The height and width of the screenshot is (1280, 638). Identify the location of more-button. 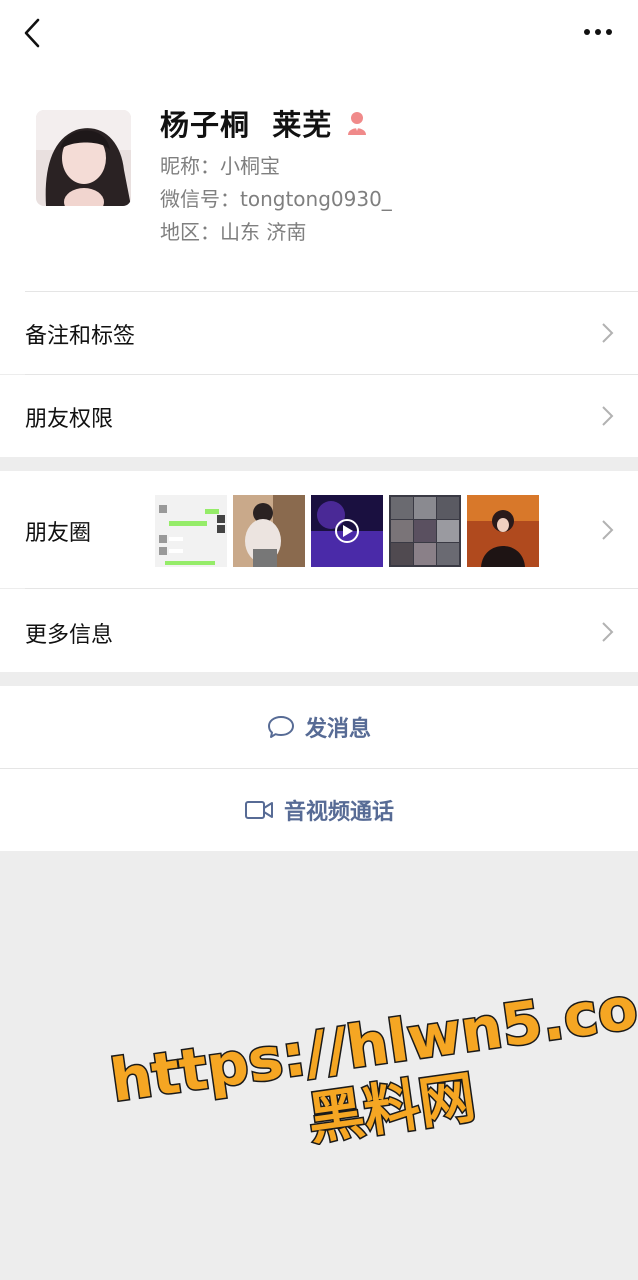
(599, 32).